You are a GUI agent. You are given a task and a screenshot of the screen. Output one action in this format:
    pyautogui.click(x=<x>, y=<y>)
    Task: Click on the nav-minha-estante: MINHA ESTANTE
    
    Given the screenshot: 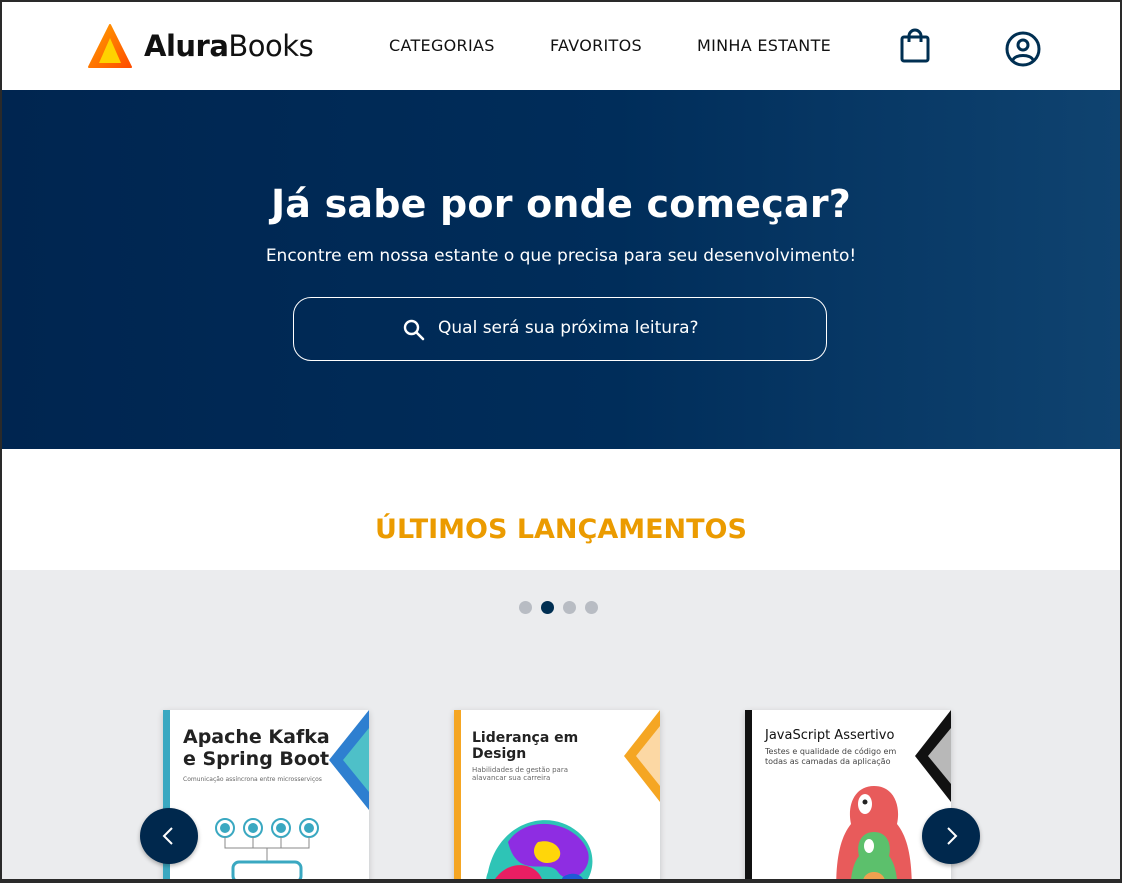 What is the action you would take?
    pyautogui.click(x=764, y=45)
    